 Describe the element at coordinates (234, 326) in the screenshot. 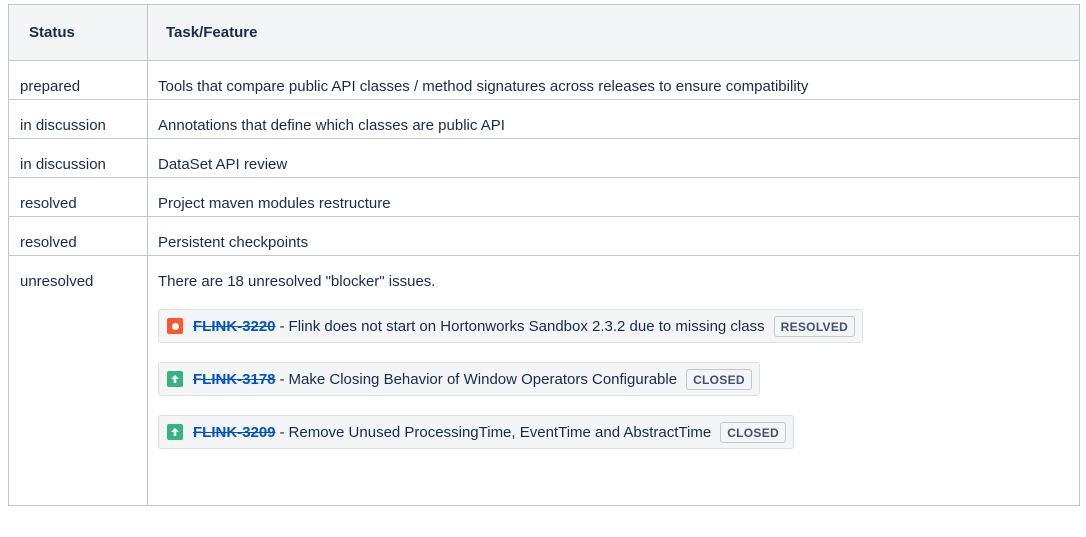

I see `issue-key-link: FLINK-3220` at that location.